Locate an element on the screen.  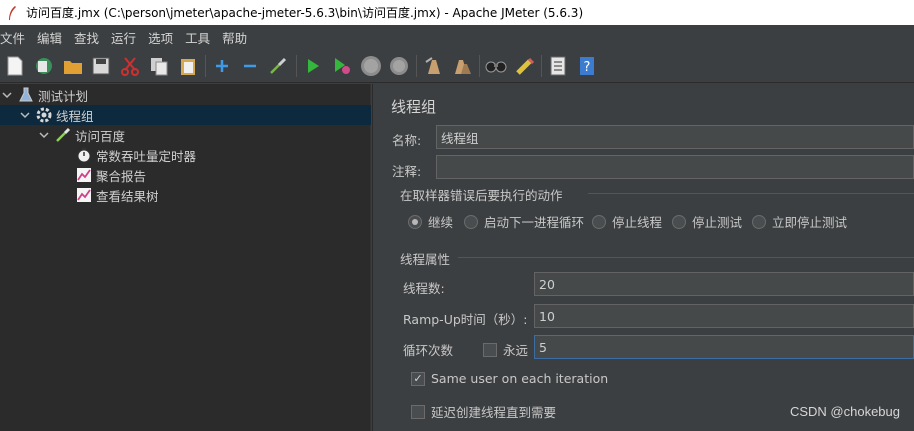
clear-all-icon is located at coordinates (462, 66).